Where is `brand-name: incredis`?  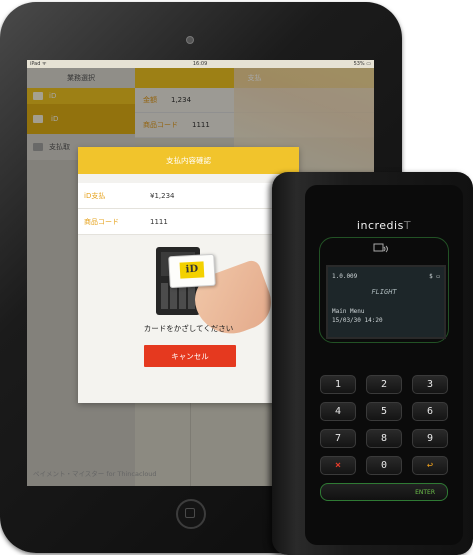
brand-name: incredis is located at coordinates (380, 225).